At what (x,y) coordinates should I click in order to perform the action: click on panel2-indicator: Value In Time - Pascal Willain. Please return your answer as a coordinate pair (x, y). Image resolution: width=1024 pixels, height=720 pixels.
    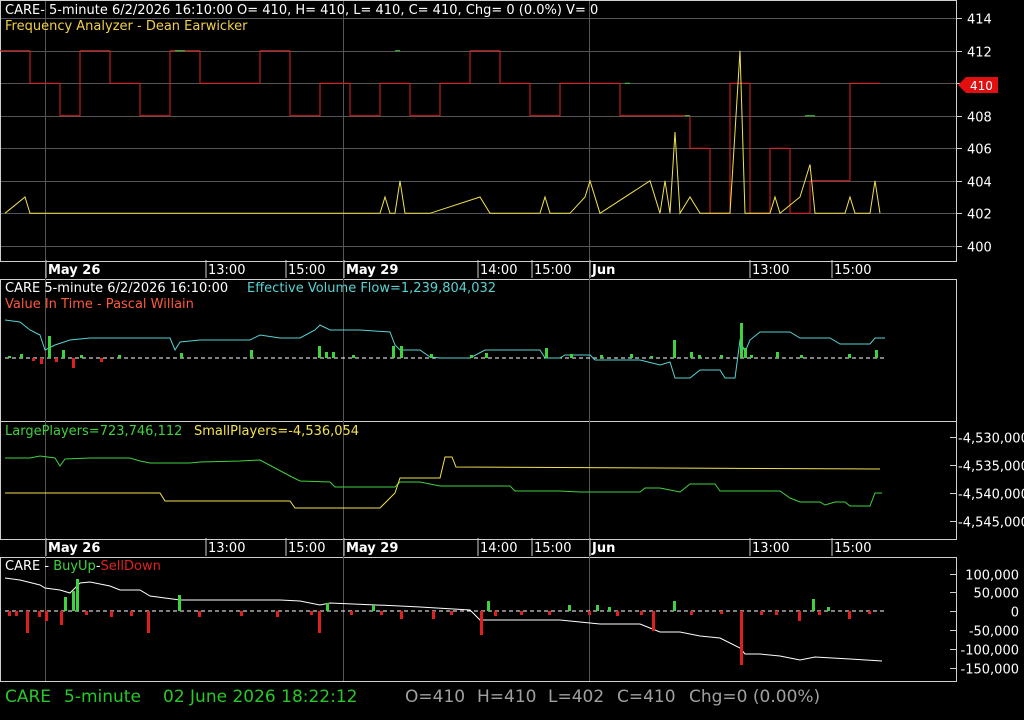
    Looking at the image, I should click on (99, 304).